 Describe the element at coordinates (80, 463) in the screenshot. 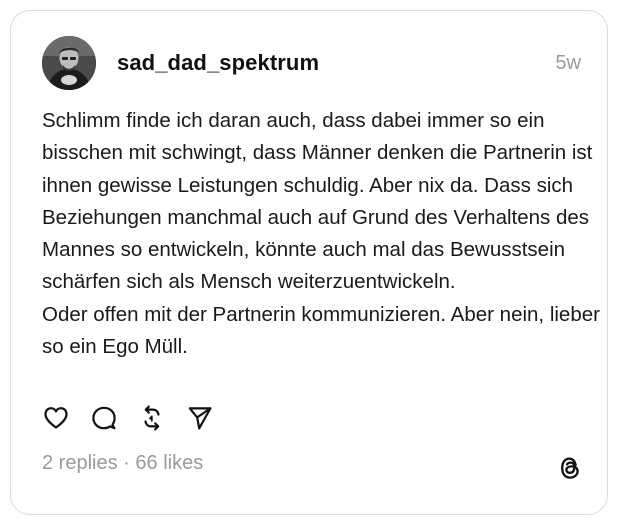

I see `replies-count: 2 replies` at that location.